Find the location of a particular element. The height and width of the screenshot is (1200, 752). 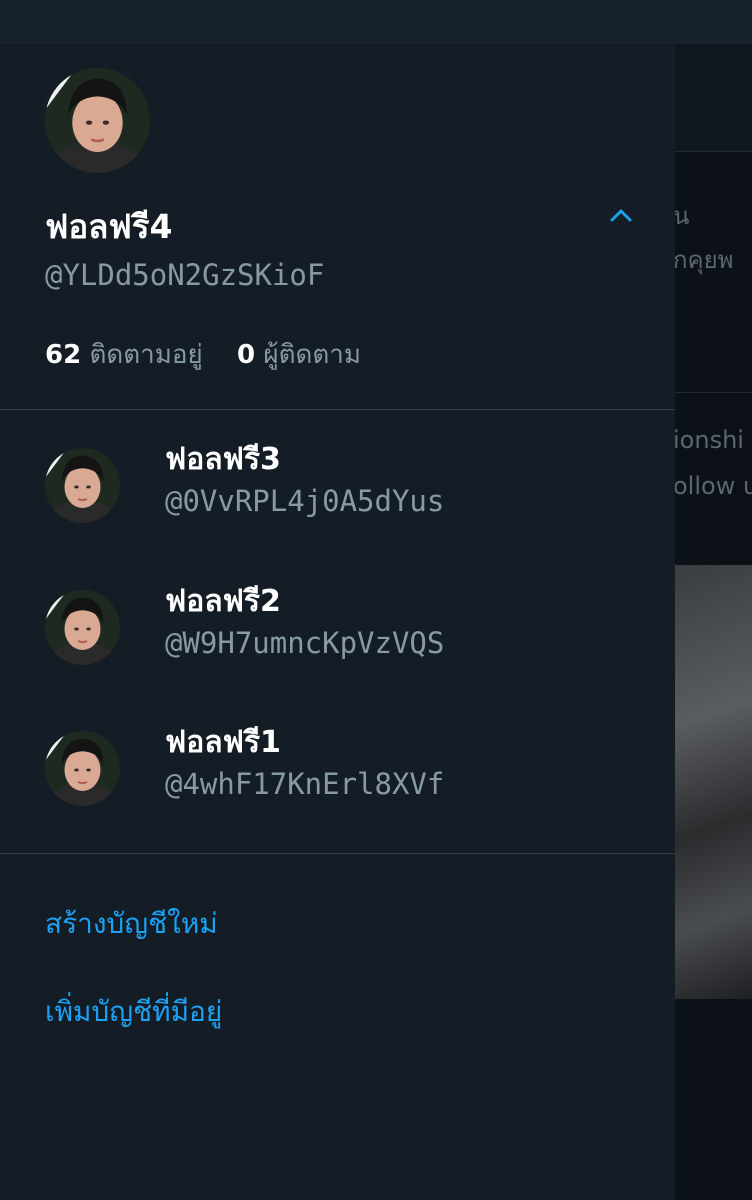

followers-stat: 0 ผู้ติดตาม is located at coordinates (299, 355).